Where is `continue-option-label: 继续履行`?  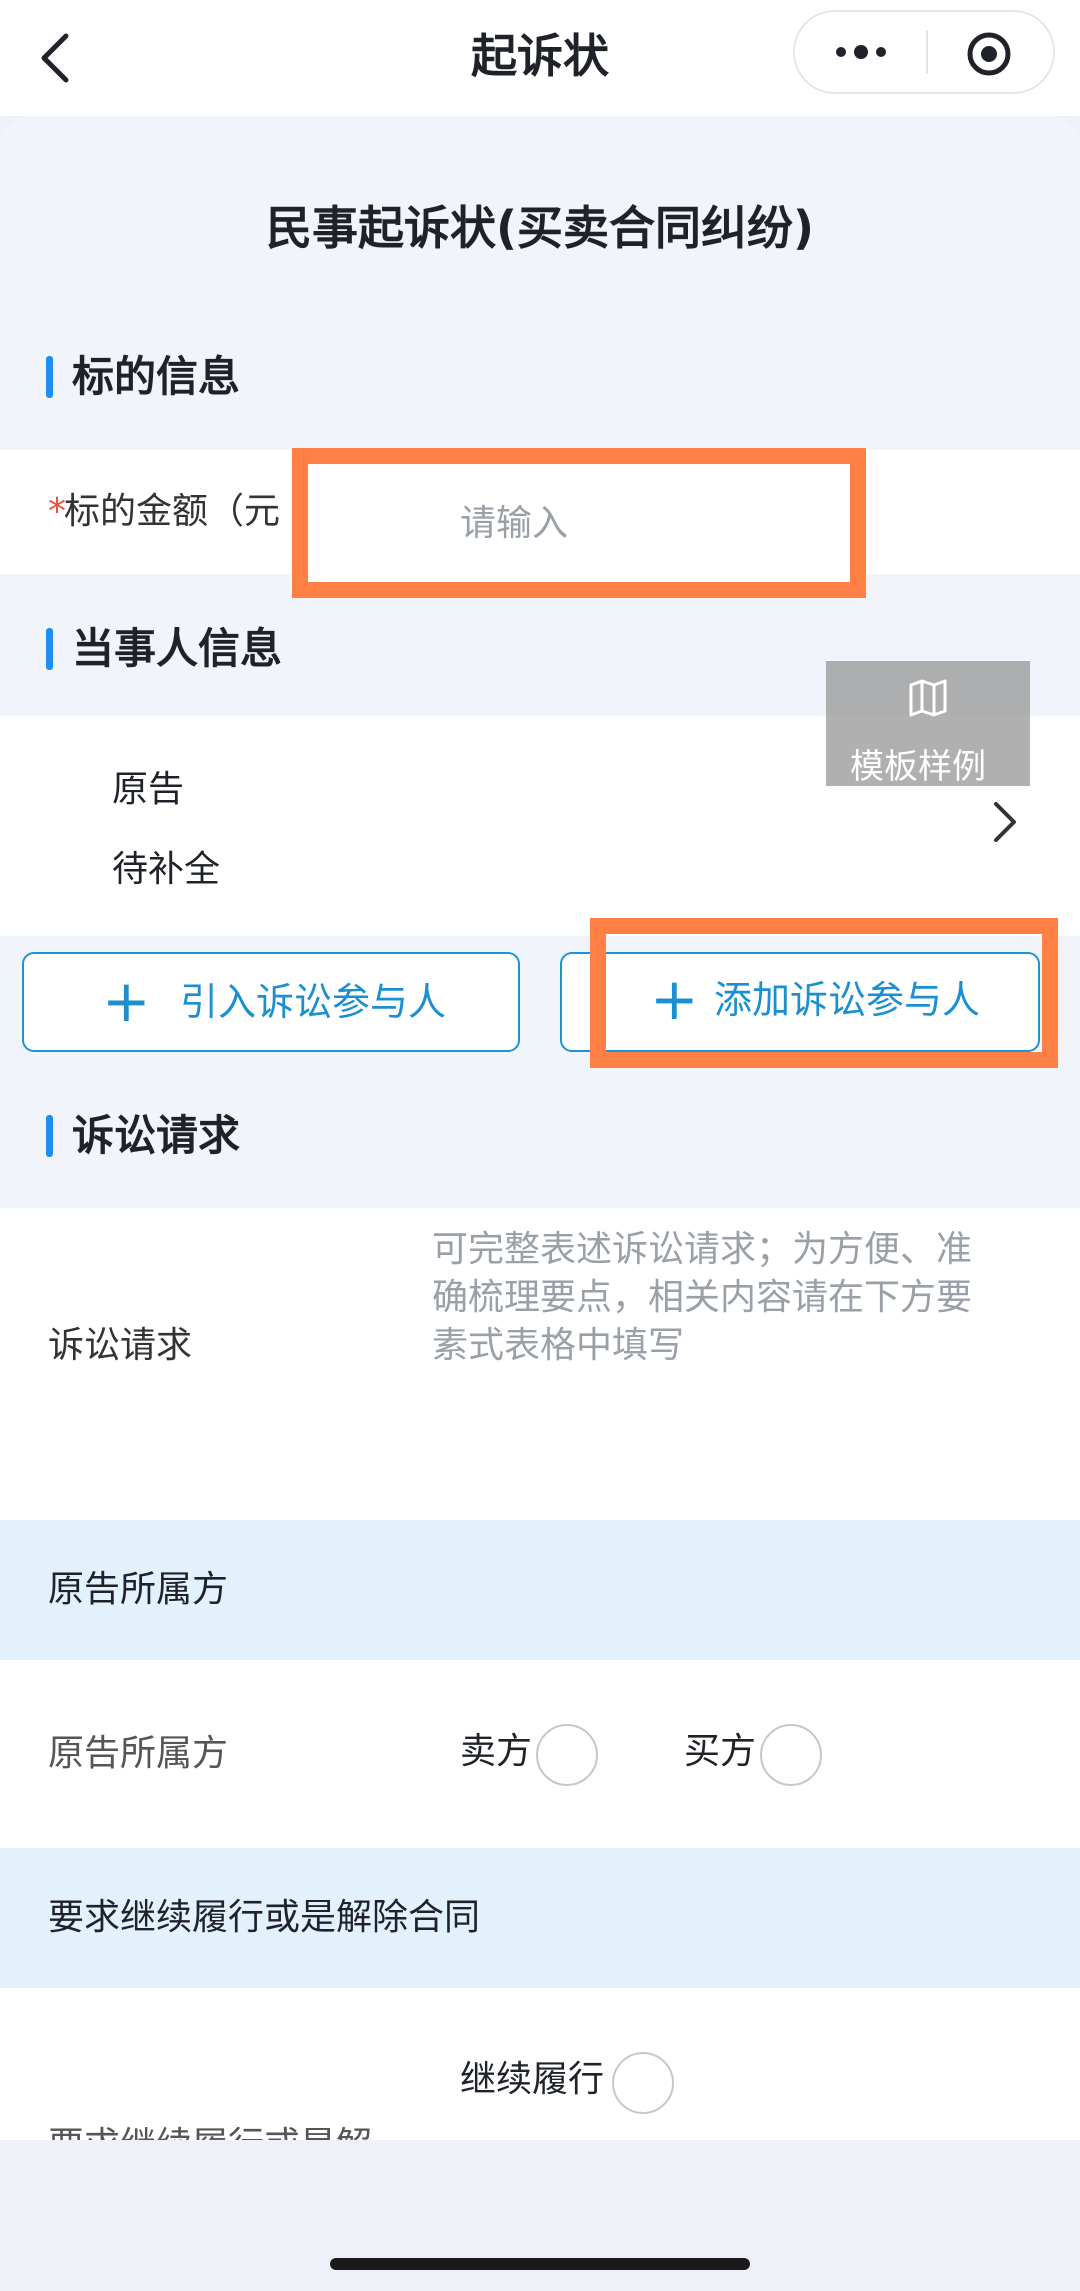 continue-option-label: 继续履行 is located at coordinates (532, 2079).